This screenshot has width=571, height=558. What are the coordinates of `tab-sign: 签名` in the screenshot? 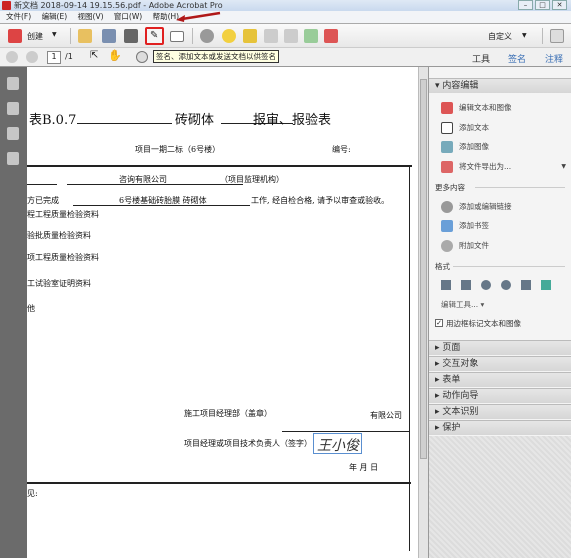 It's located at (517, 58).